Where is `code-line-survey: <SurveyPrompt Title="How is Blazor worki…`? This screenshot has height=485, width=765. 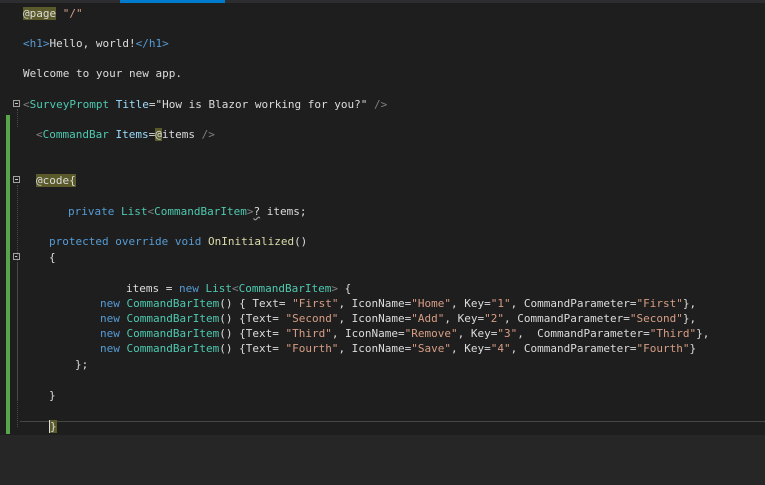 code-line-survey: <SurveyPrompt Title="How is Blazor worki… is located at coordinates (205, 104).